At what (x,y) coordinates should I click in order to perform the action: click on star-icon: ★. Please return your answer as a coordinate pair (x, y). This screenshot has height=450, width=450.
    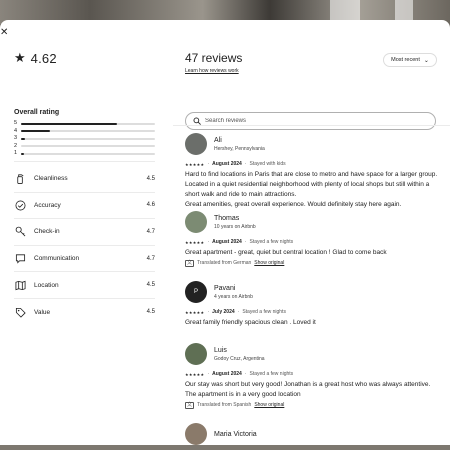
    Looking at the image, I should click on (20, 57).